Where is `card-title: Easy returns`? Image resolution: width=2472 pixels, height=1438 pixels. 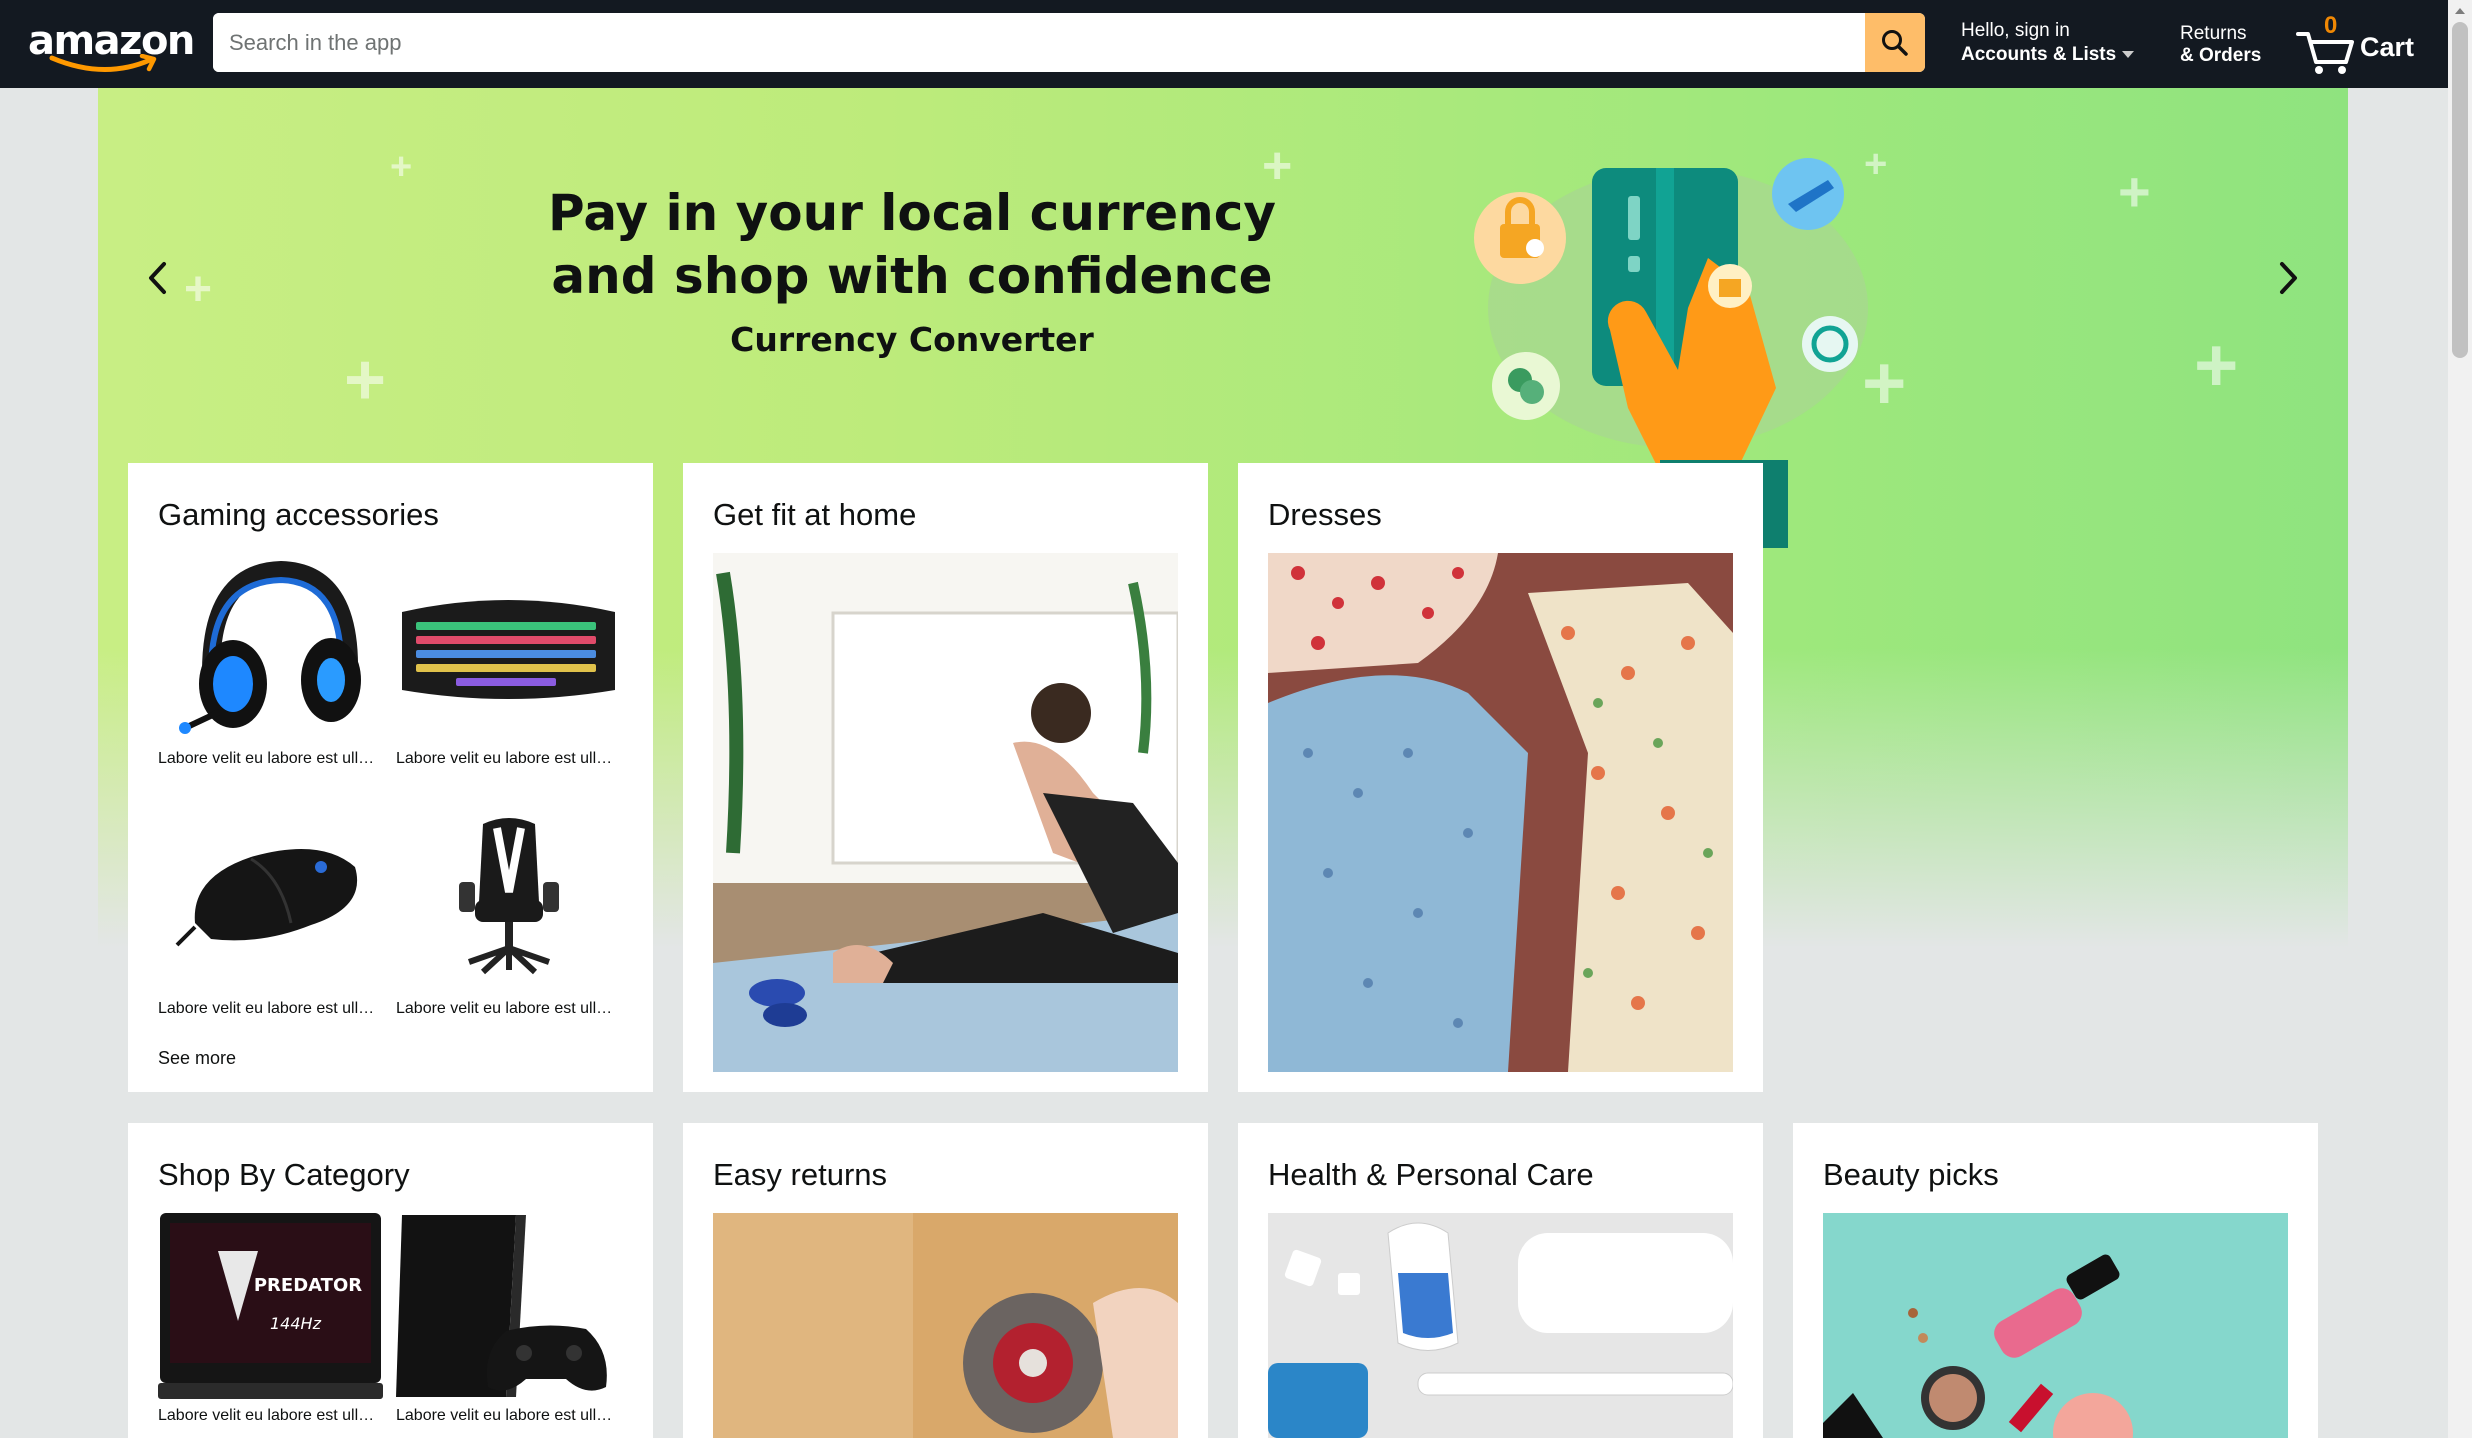
card-title: Easy returns is located at coordinates (800, 1174).